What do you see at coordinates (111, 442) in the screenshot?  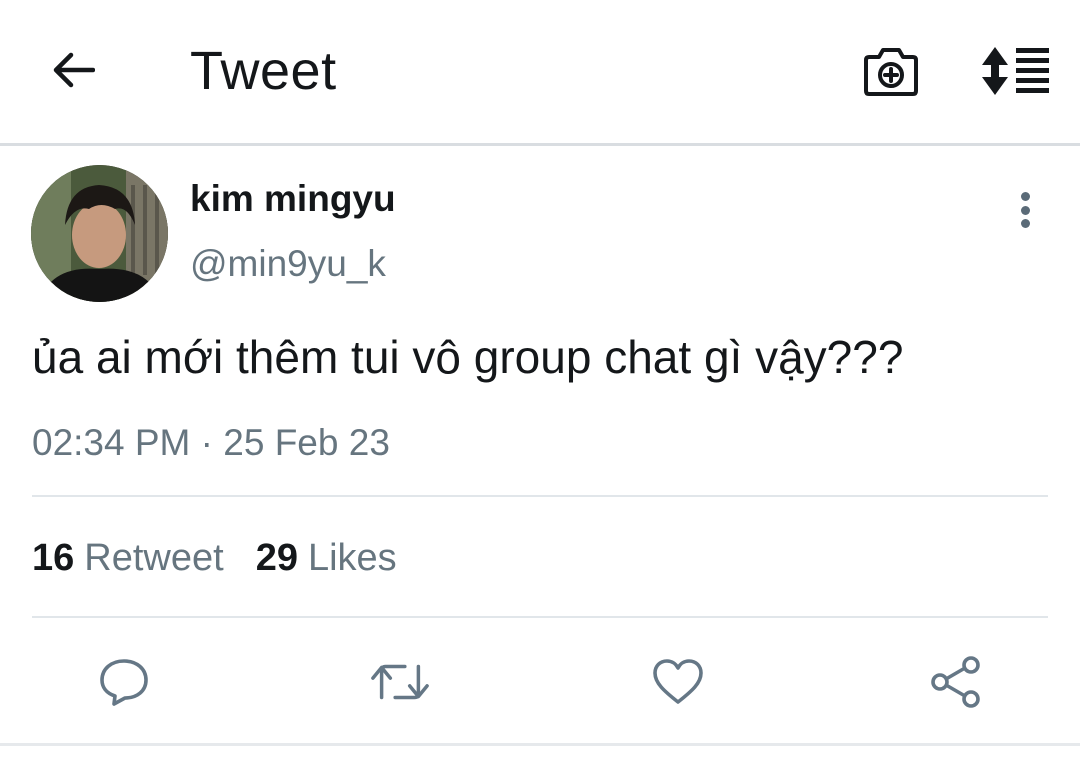 I see `tweet-time: 02:34 PM` at bounding box center [111, 442].